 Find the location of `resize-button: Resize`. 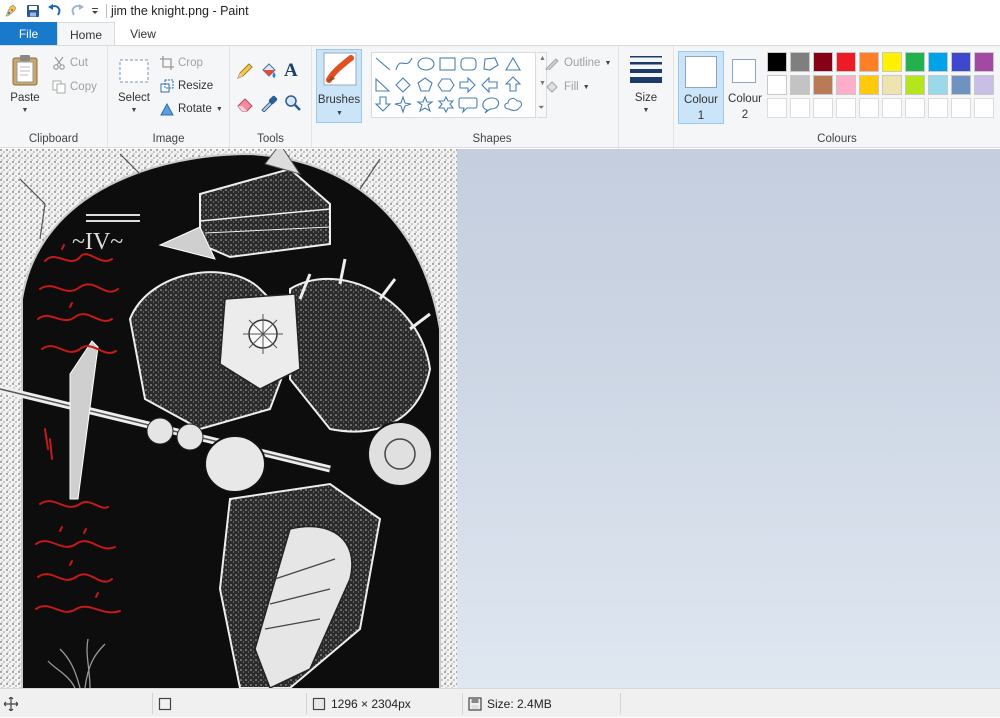

resize-button: Resize is located at coordinates (186, 86).